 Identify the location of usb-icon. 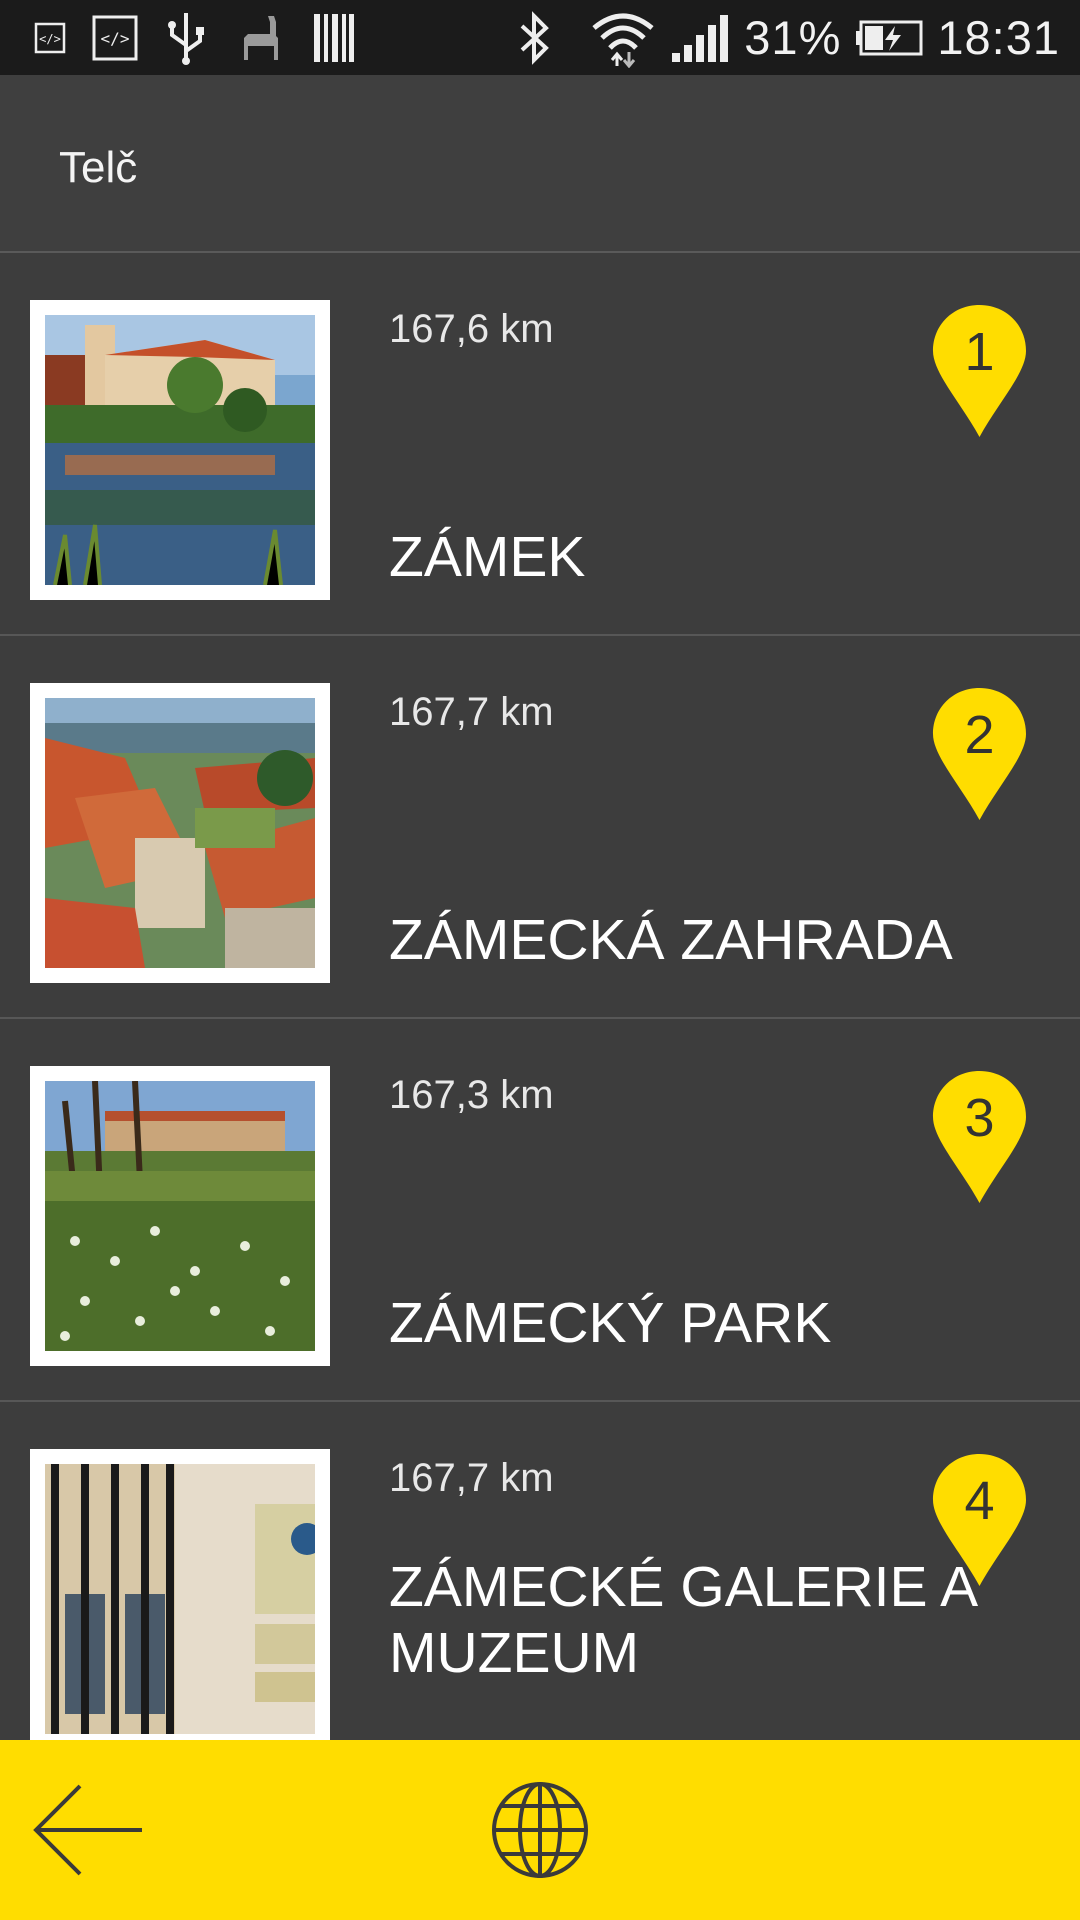
(186, 38).